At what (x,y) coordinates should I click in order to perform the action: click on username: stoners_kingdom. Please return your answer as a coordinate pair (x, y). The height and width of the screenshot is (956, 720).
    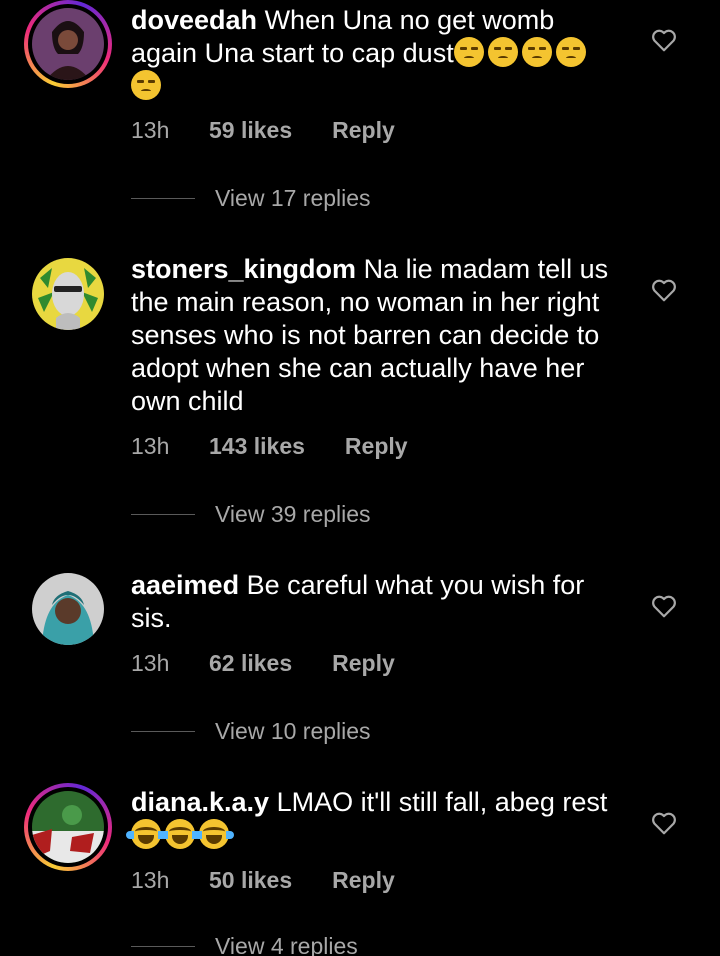
    Looking at the image, I should click on (243, 269).